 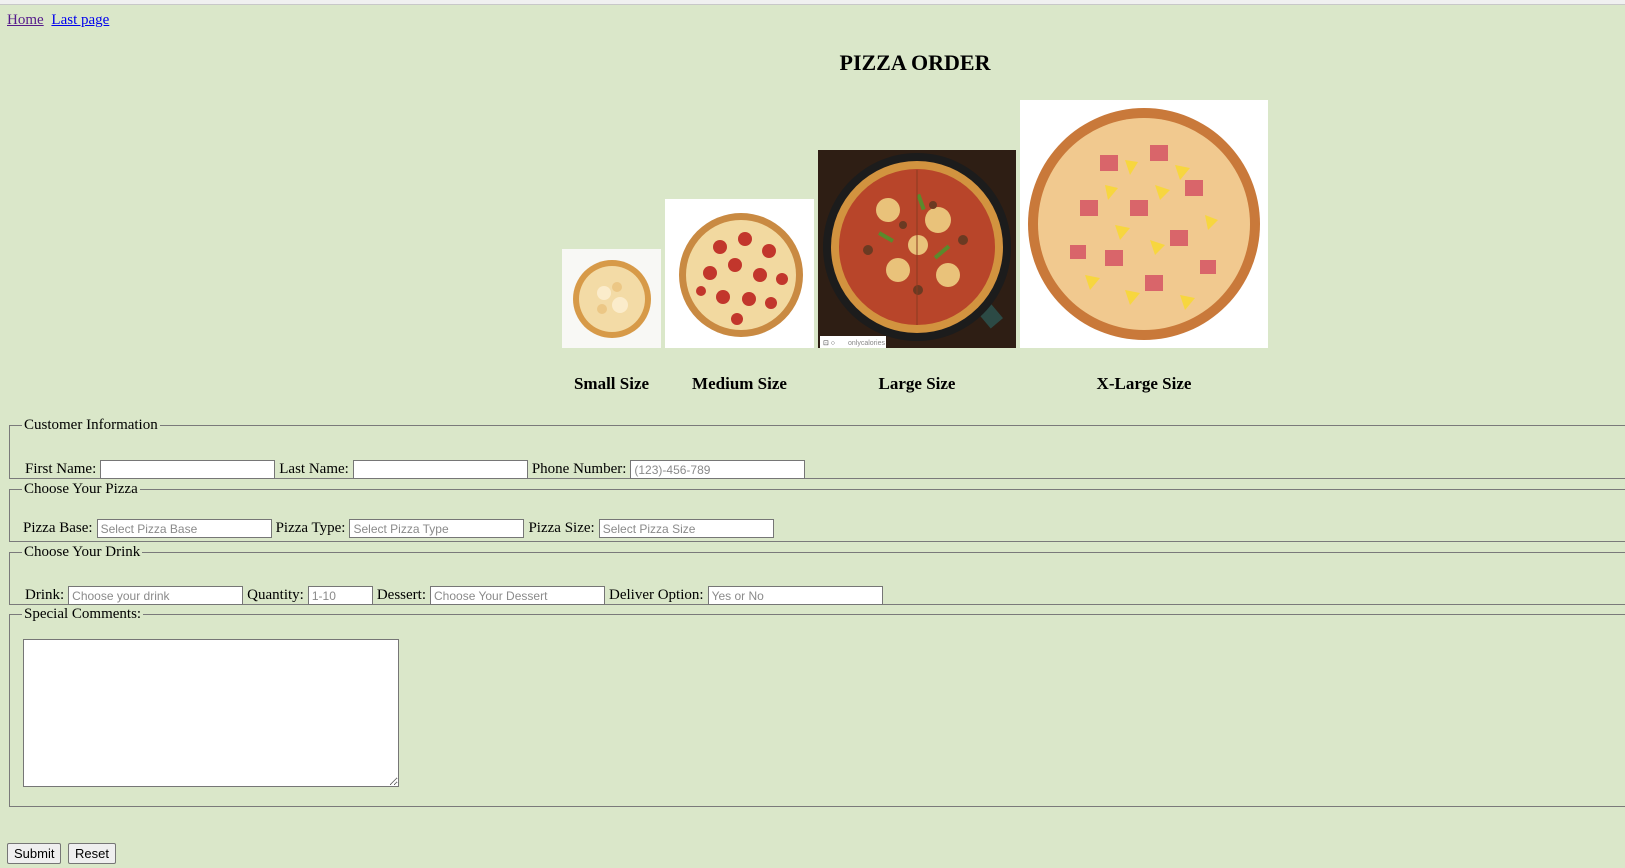 I want to click on last-name-label: Last Name:, so click(x=314, y=468).